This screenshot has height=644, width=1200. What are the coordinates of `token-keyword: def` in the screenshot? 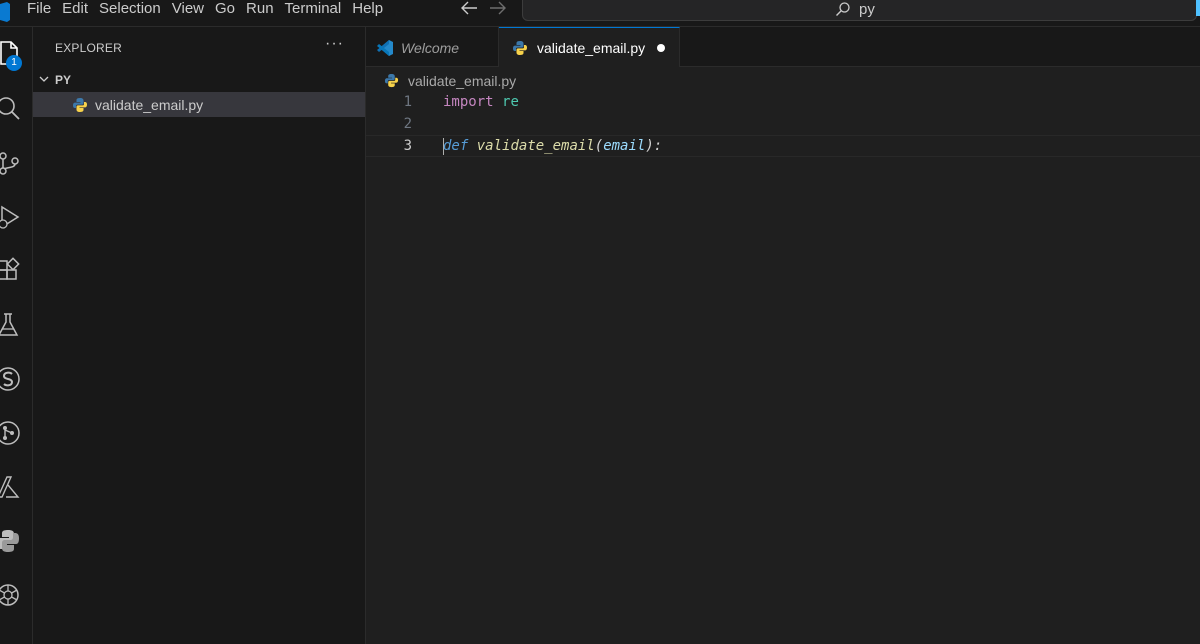 It's located at (456, 146).